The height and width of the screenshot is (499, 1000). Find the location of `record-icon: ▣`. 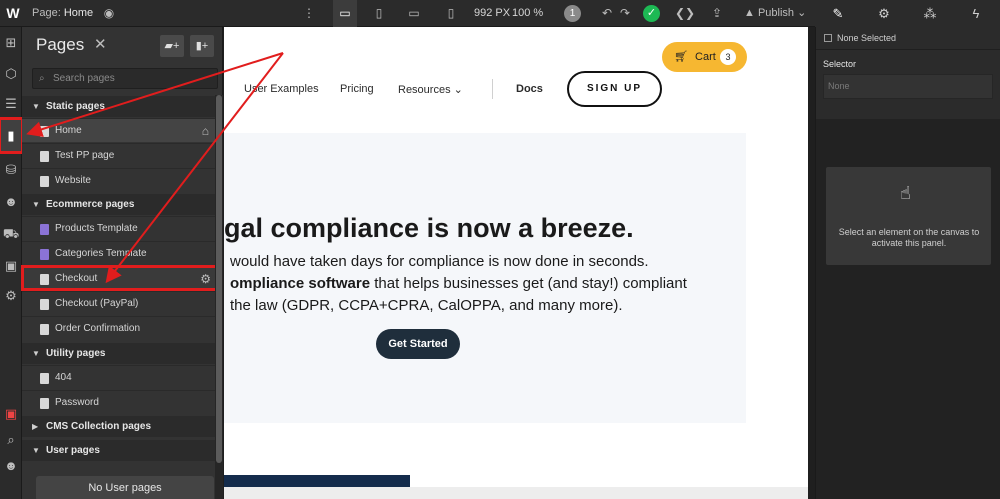

record-icon: ▣ is located at coordinates (11, 414).